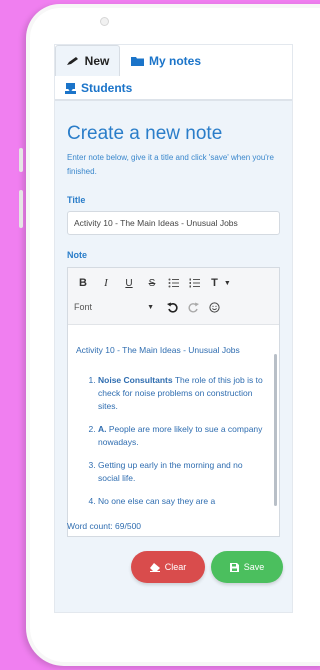 This screenshot has height=670, width=320. What do you see at coordinates (173, 73) in the screenshot?
I see `tab-bar: New My notes Students` at bounding box center [173, 73].